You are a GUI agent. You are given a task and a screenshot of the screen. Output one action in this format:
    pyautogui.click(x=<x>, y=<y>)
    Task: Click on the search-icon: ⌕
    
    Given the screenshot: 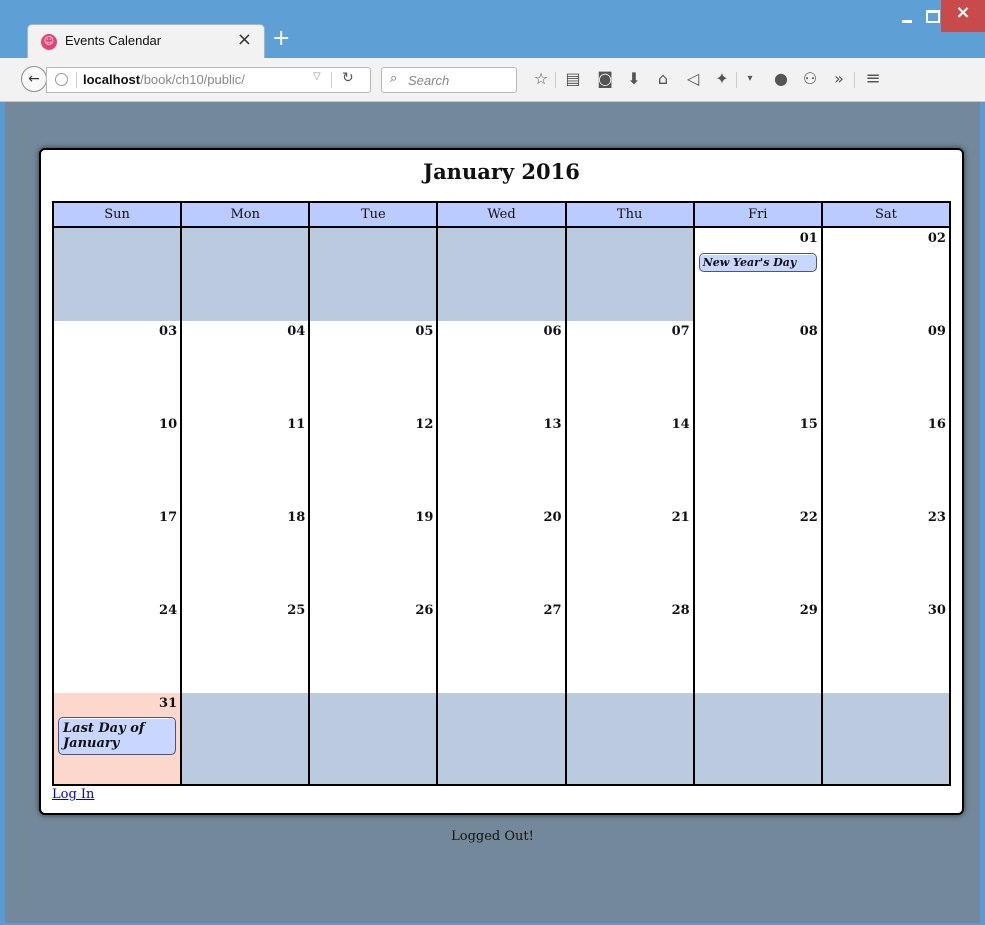 What is the action you would take?
    pyautogui.click(x=394, y=78)
    